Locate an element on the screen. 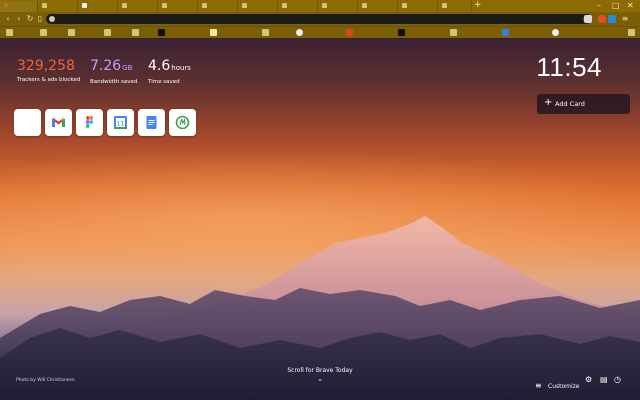 The image size is (640, 400). scroll-brave-today: Scroll for Brave Today ⌄ is located at coordinates (320, 375).